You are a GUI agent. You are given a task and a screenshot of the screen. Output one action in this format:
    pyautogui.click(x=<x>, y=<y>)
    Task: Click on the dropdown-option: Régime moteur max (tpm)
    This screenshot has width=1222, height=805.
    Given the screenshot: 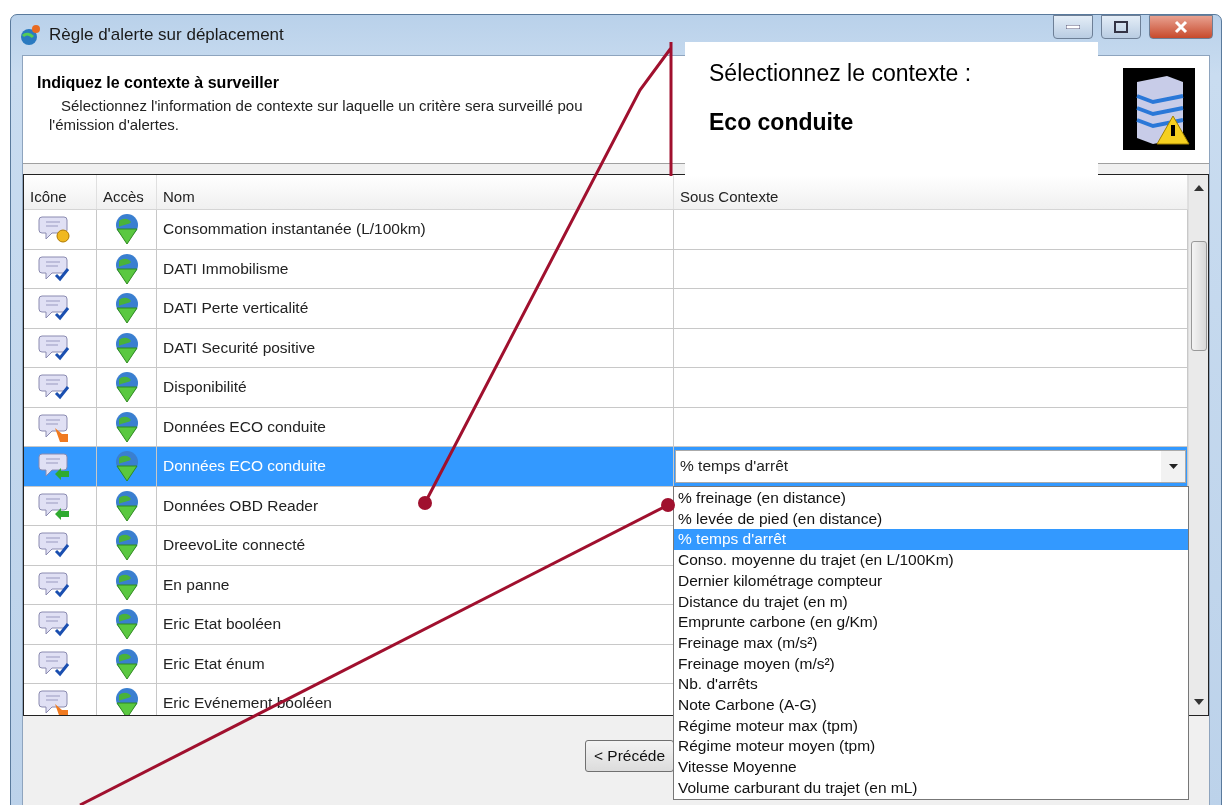 What is the action you would take?
    pyautogui.click(x=931, y=726)
    